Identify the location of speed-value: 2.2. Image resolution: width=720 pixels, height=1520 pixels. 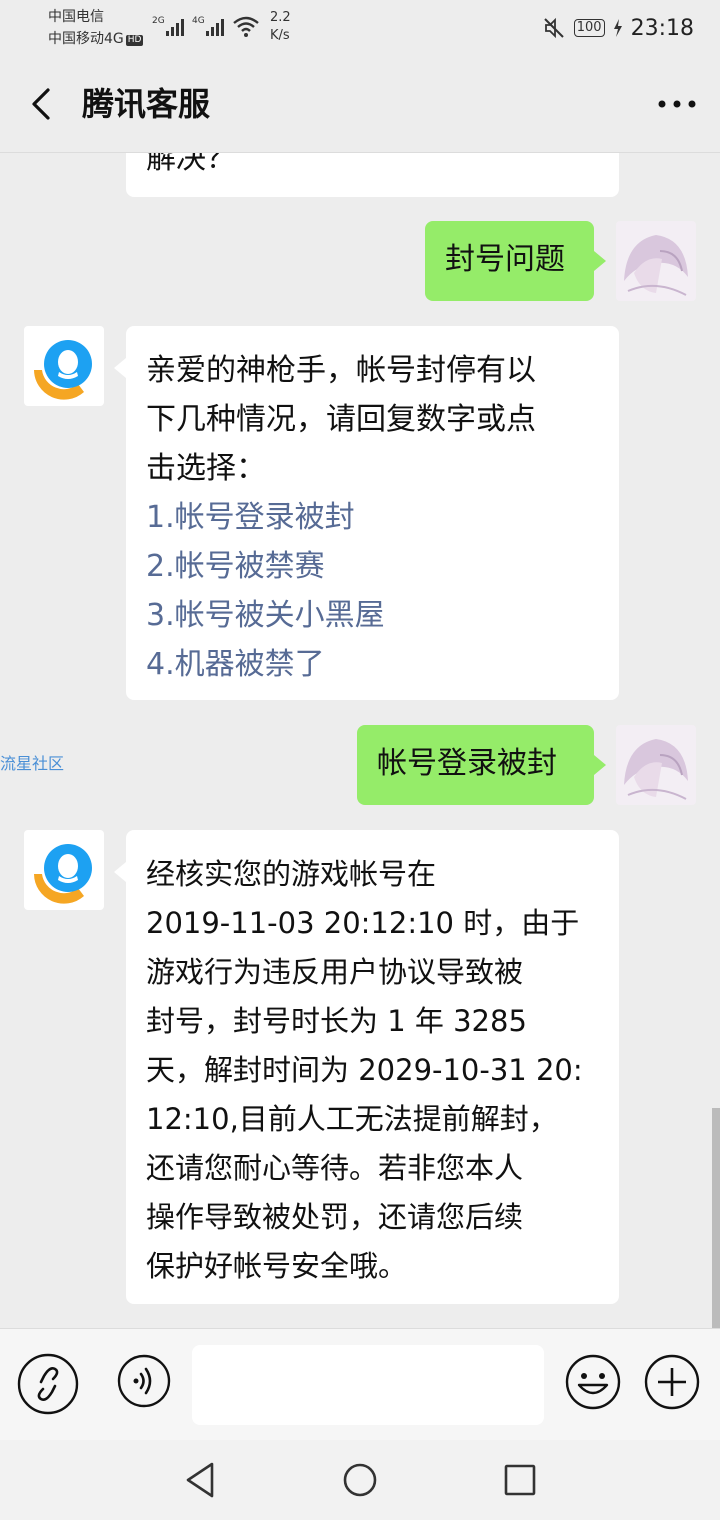
(280, 17).